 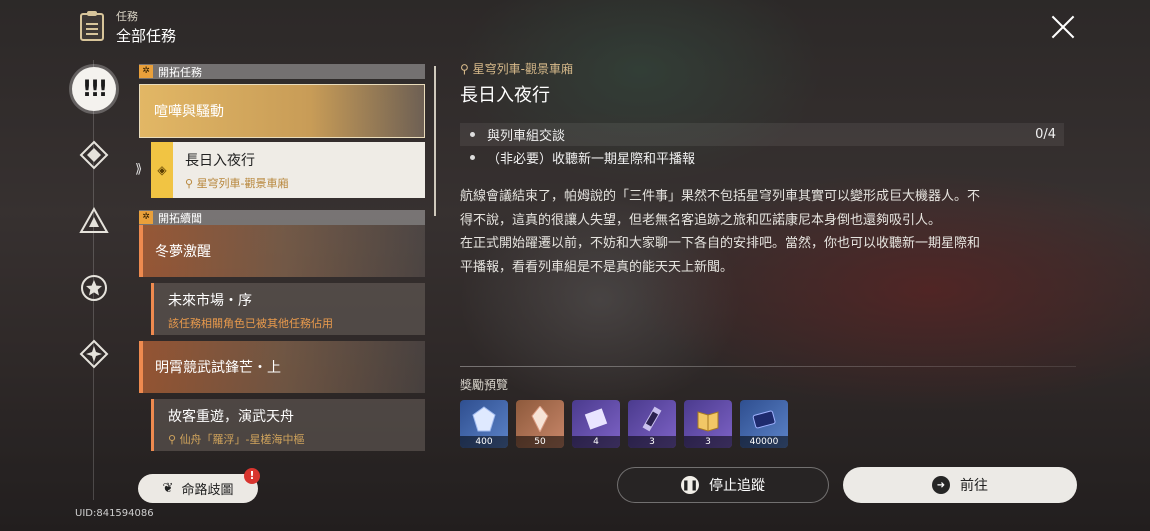 I want to click on rail-adventure, so click(x=94, y=288).